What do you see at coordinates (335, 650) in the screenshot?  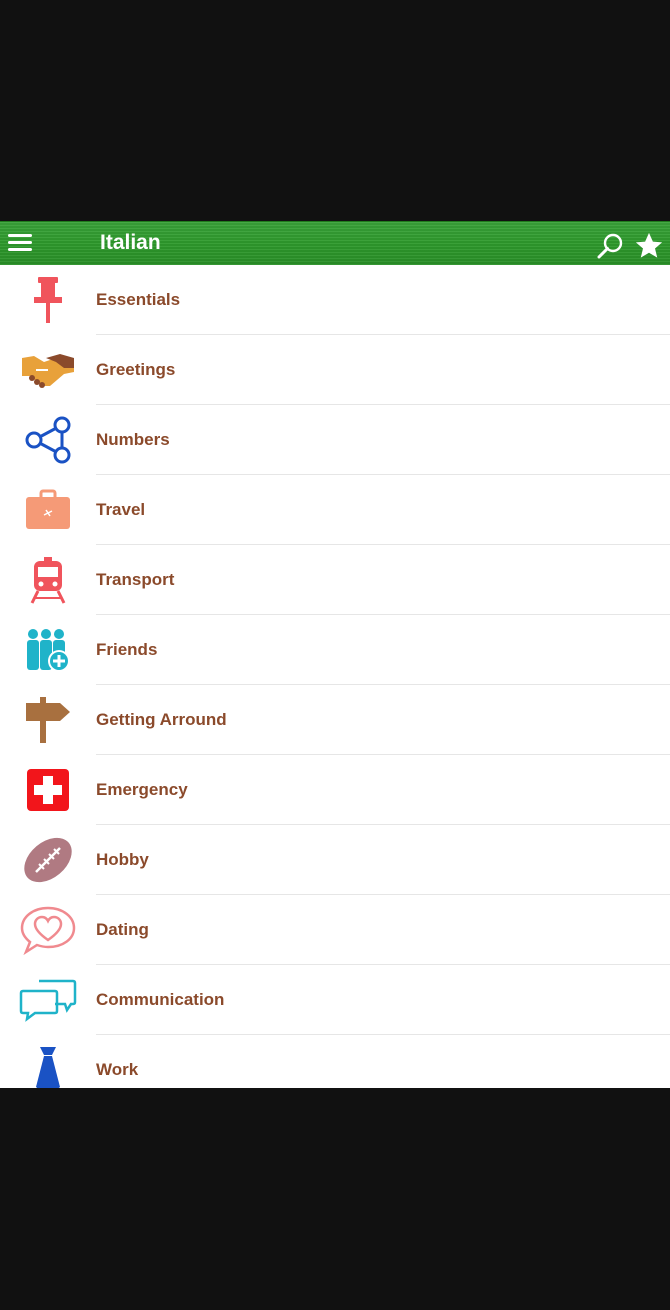 I see `list-item-friends: Friends` at bounding box center [335, 650].